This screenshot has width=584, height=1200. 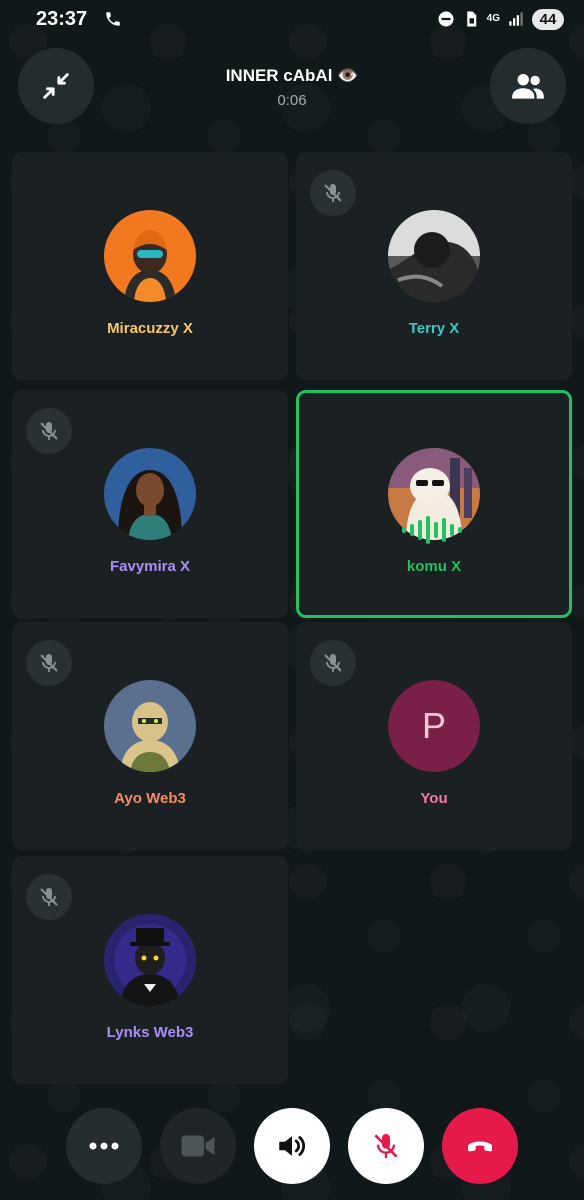 I want to click on do-not-disturb-icon, so click(x=446, y=19).